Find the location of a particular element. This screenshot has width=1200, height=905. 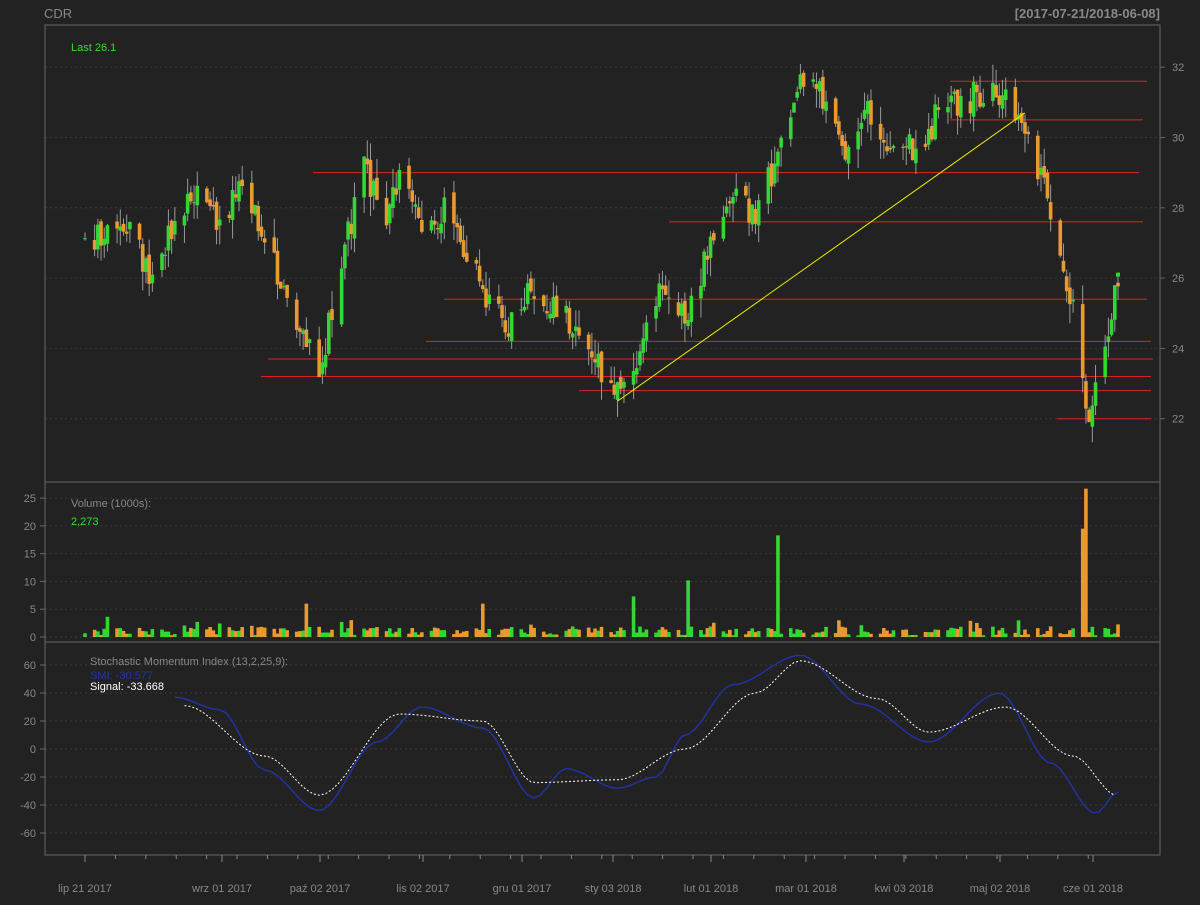

price-tick-label: 28 is located at coordinates (1178, 209).